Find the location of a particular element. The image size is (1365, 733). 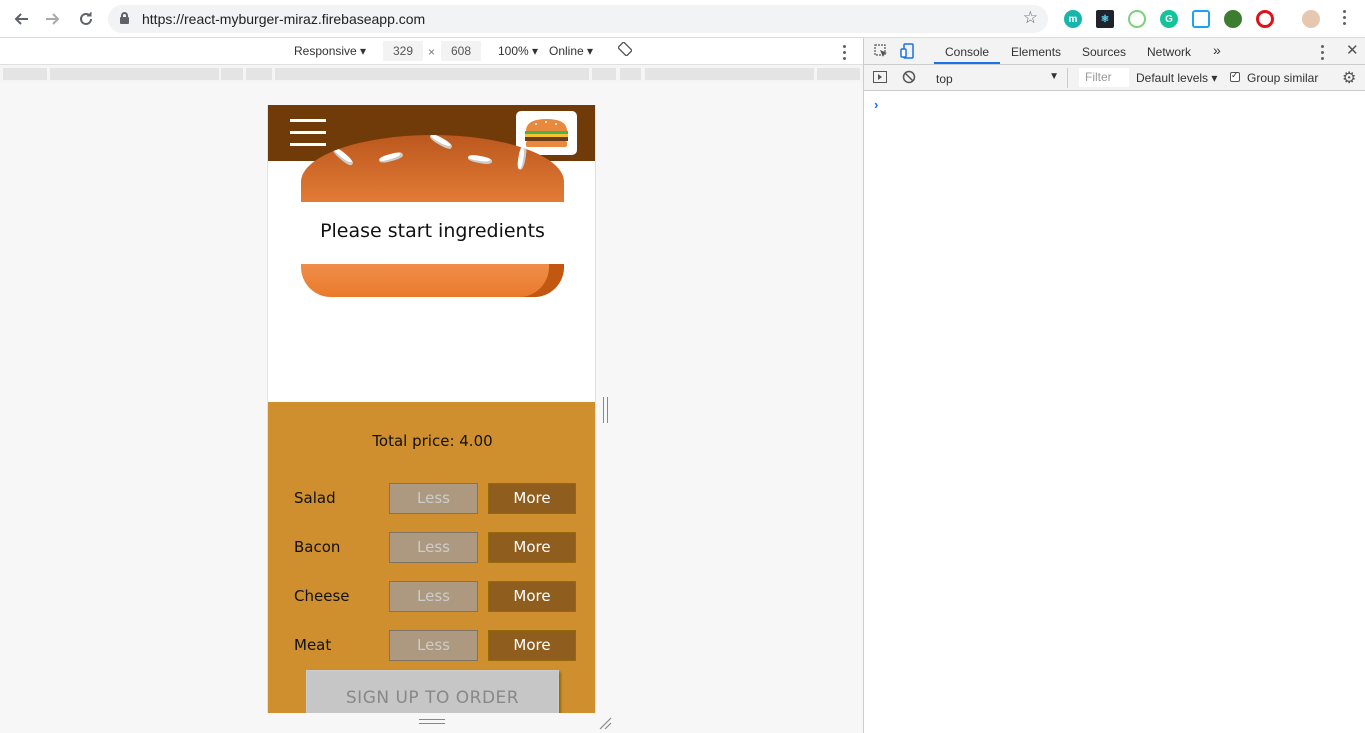

more-cheese-button: More is located at coordinates (532, 596).